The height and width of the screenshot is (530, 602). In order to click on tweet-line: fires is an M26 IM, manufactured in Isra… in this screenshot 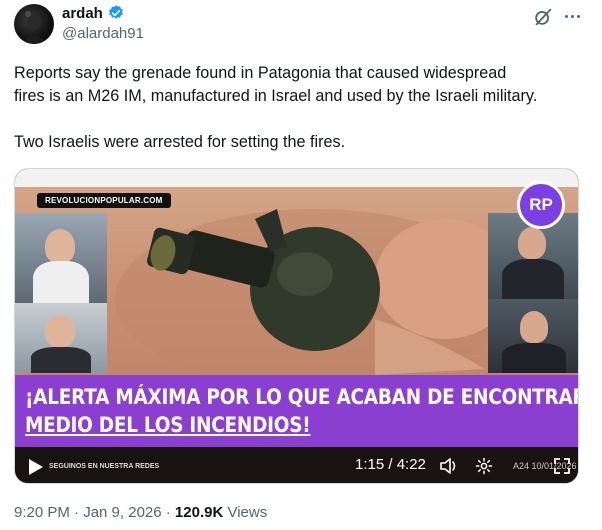, I will do `click(276, 96)`.